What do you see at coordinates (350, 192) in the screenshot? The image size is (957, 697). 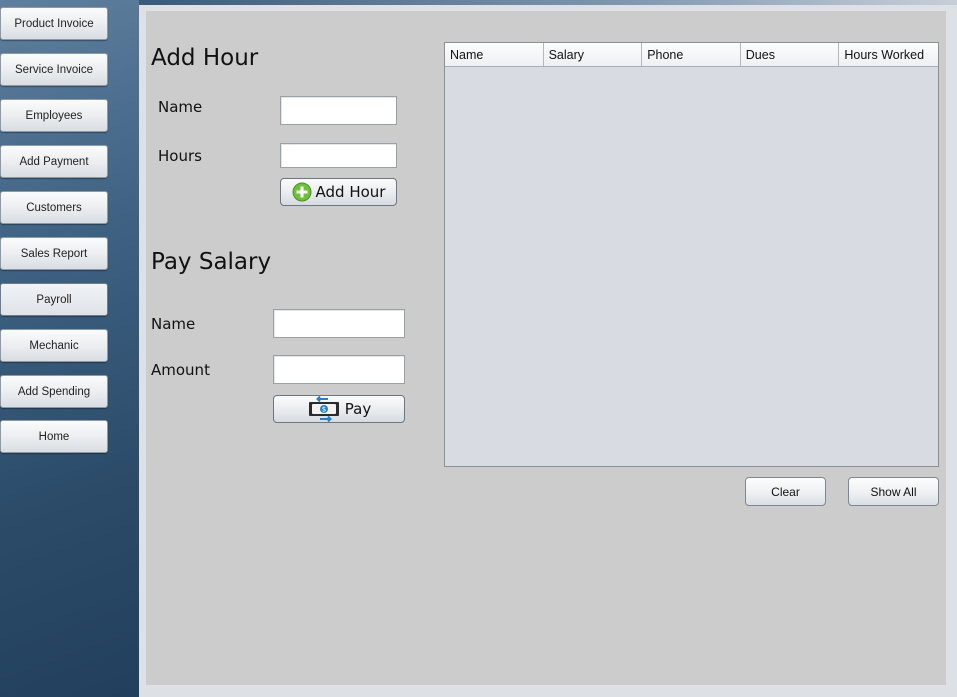 I see `add-hour-button-label: Add Hour` at bounding box center [350, 192].